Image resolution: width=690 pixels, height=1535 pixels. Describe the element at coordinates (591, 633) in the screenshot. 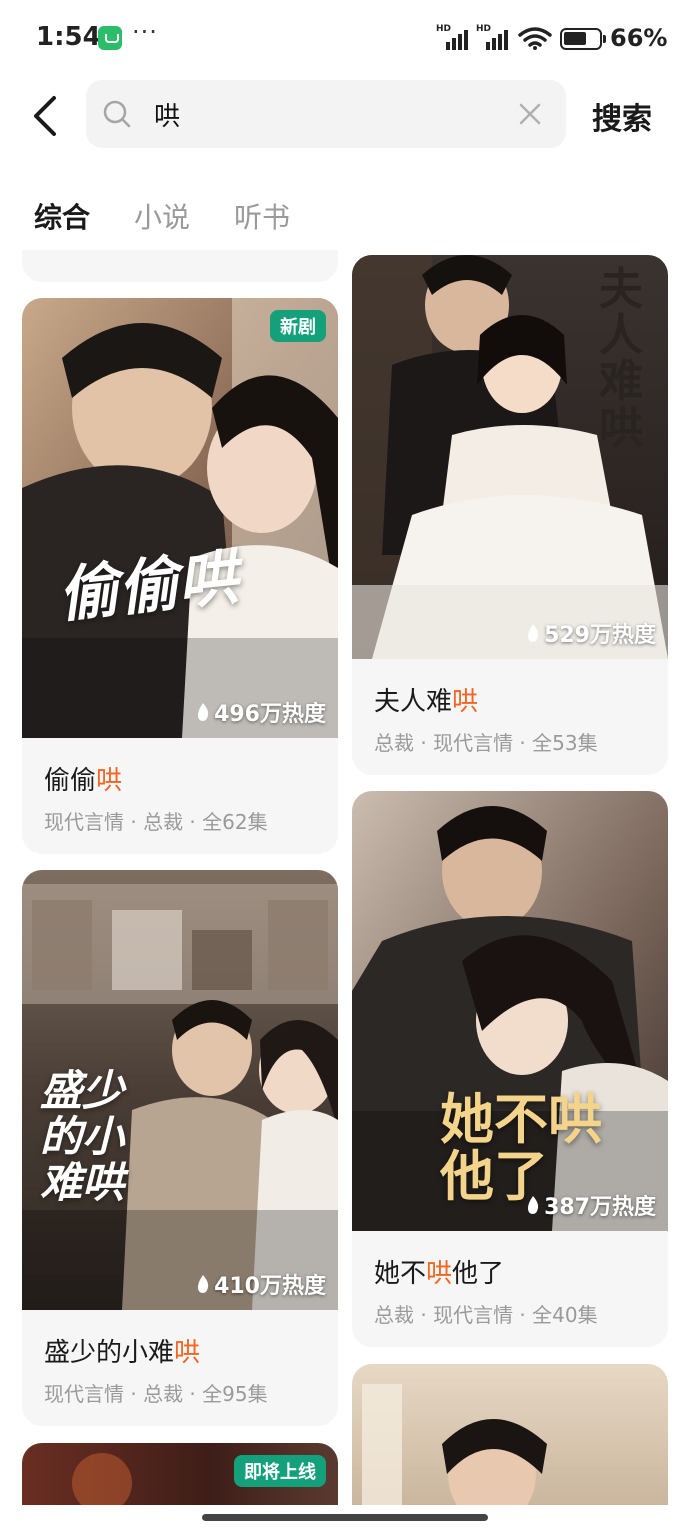

I see `heat-label: 529万热度` at that location.